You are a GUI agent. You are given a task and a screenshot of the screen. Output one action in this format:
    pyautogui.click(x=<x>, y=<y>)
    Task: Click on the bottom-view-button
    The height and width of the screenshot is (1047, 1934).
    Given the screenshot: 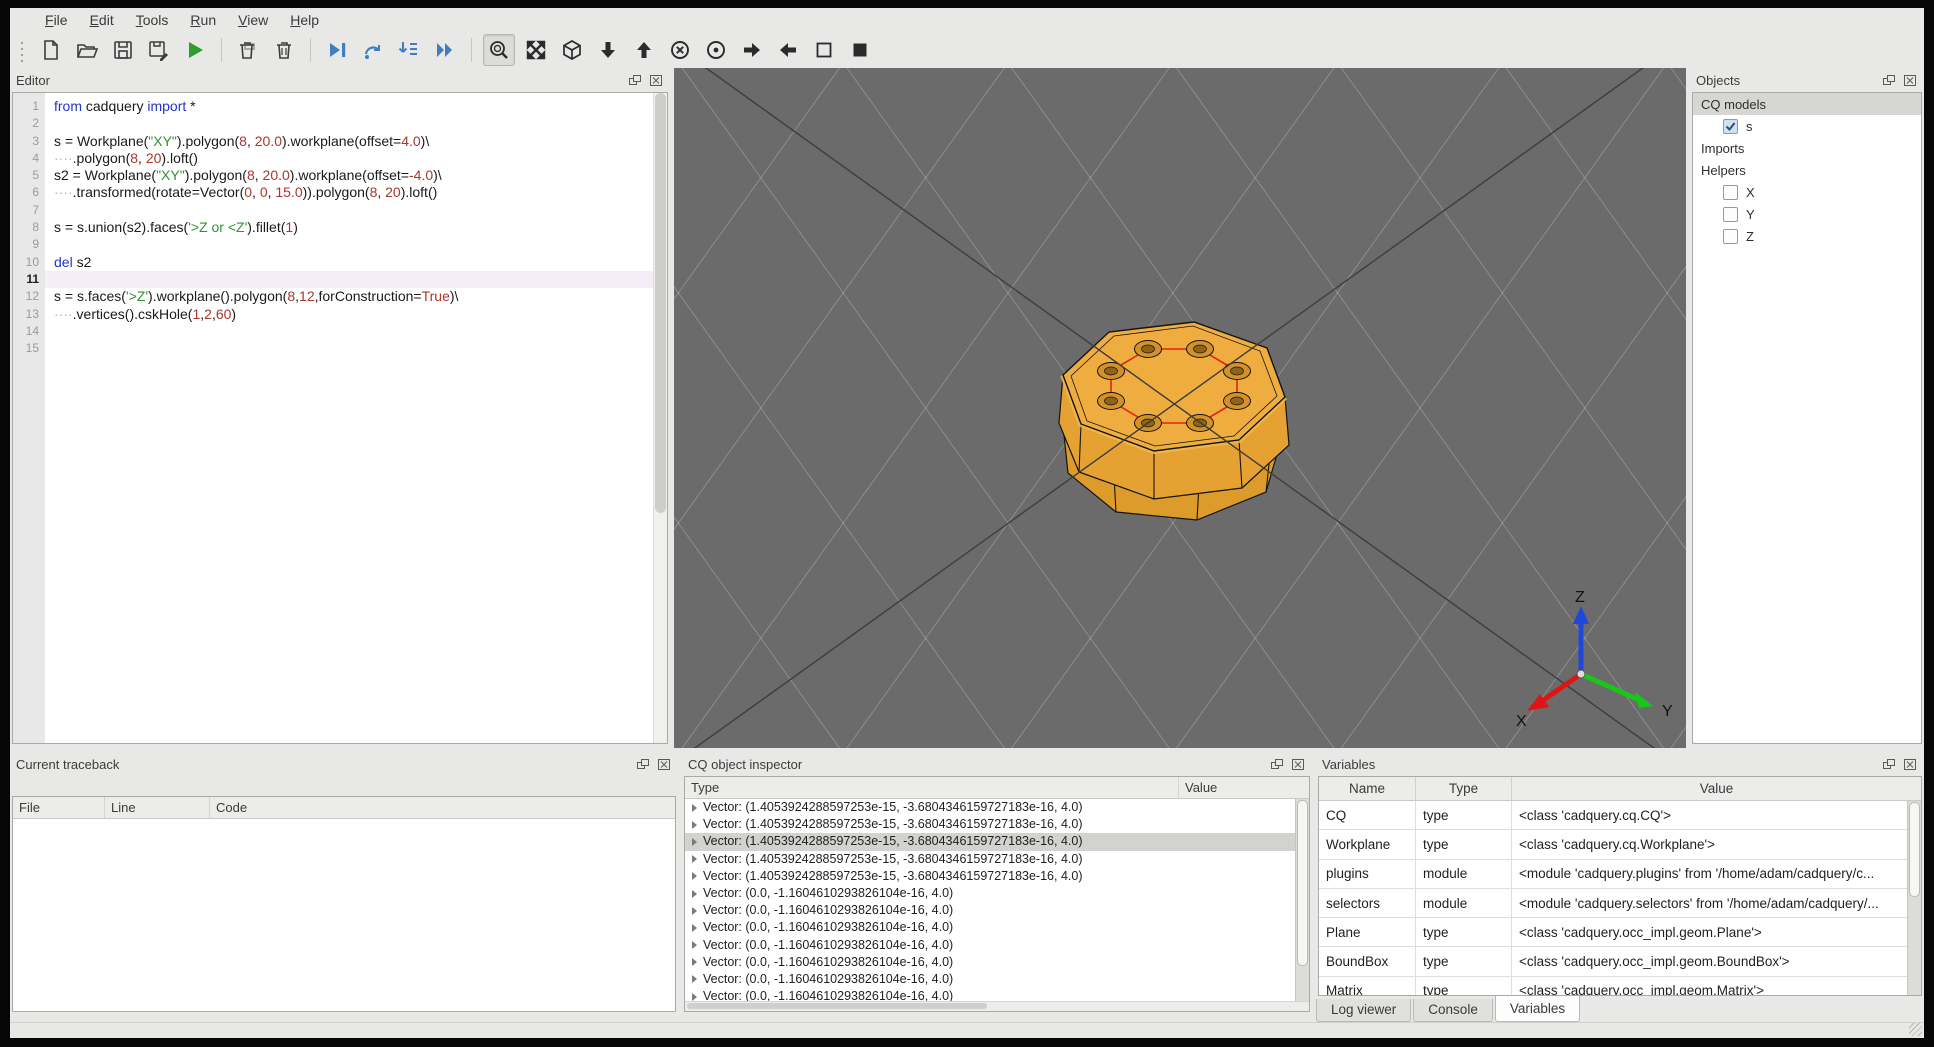 What is the action you would take?
    pyautogui.click(x=644, y=50)
    